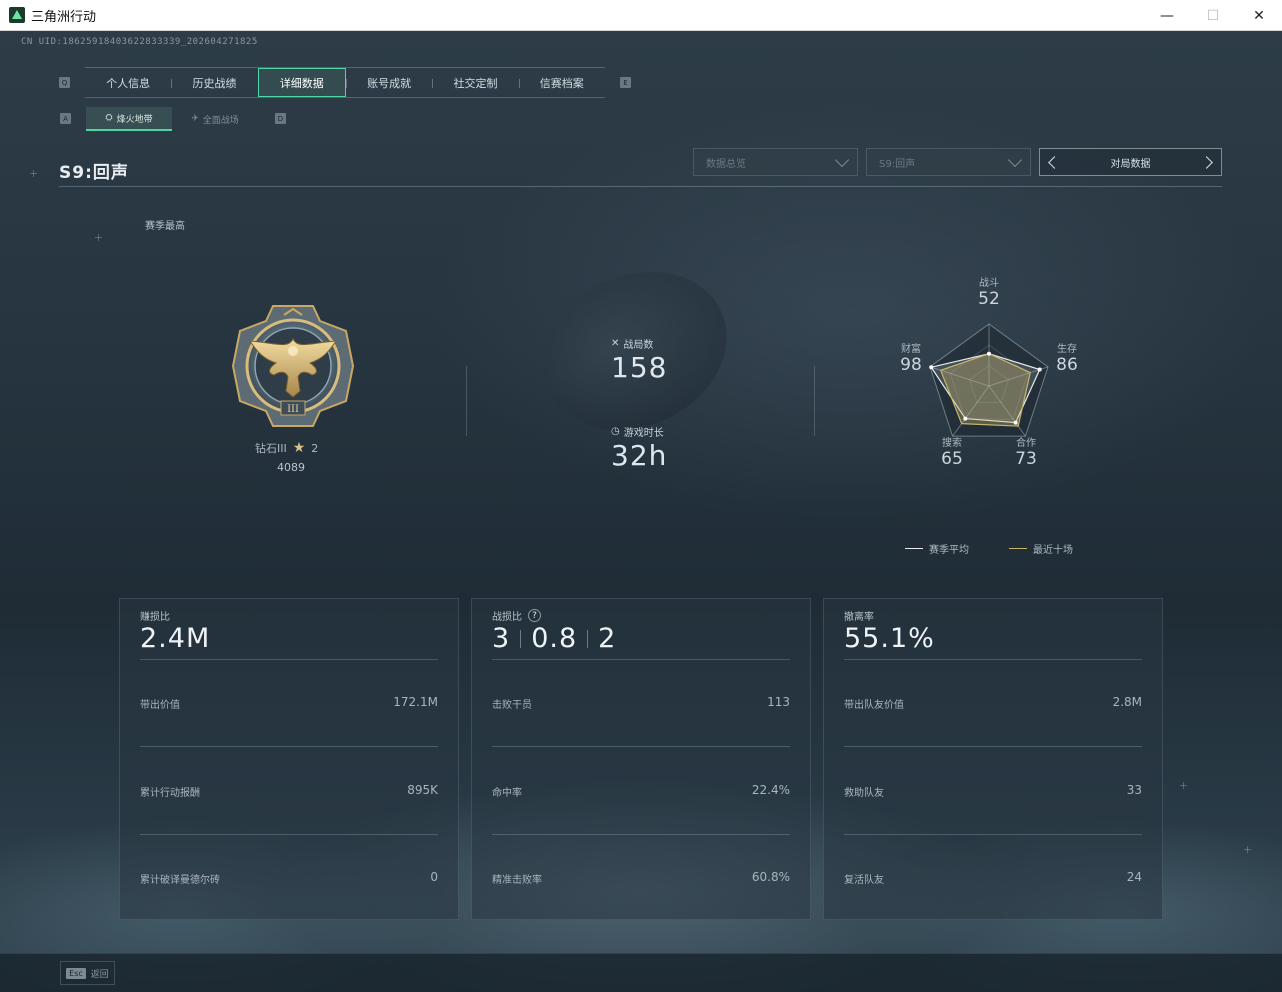 The height and width of the screenshot is (992, 1282). Describe the element at coordinates (415, 702) in the screenshot. I see `row-value: 172.1M` at that location.